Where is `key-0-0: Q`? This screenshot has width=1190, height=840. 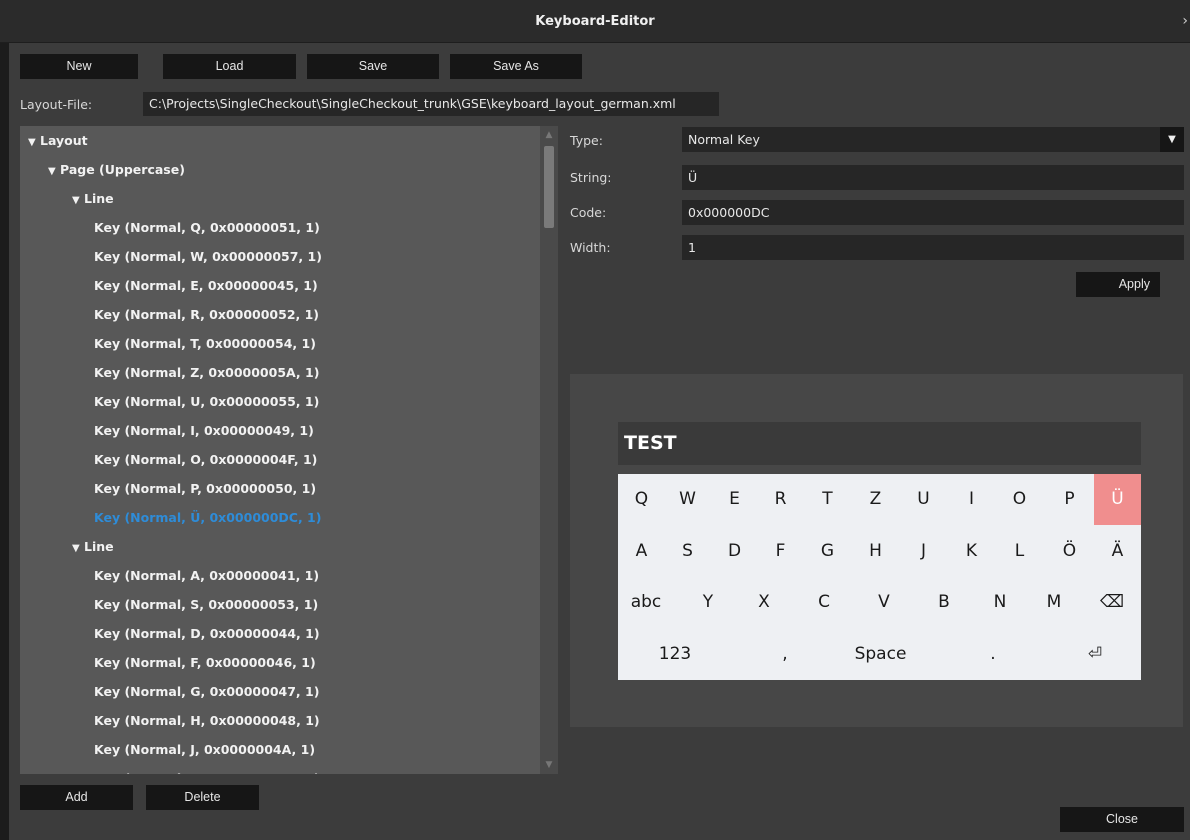 key-0-0: Q is located at coordinates (641, 499).